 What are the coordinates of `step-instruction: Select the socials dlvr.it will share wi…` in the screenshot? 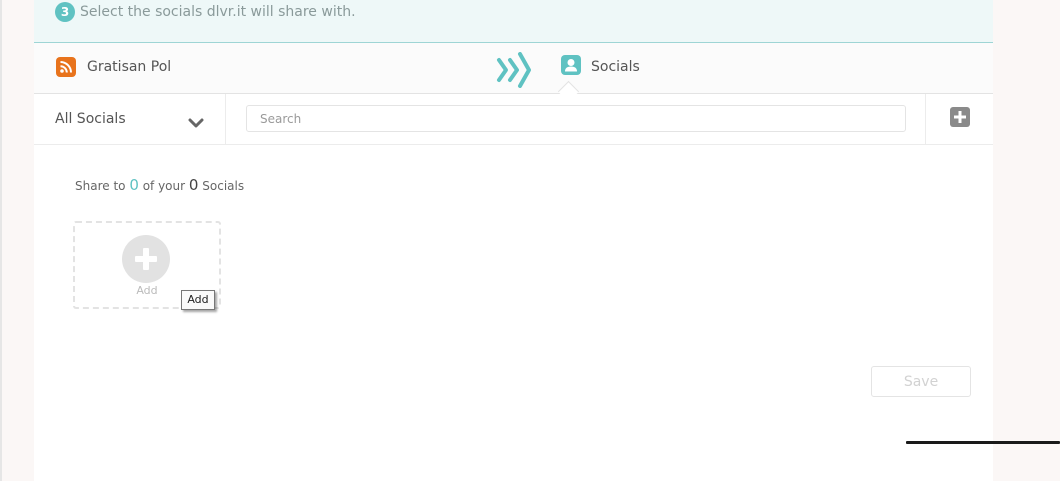 It's located at (218, 12).